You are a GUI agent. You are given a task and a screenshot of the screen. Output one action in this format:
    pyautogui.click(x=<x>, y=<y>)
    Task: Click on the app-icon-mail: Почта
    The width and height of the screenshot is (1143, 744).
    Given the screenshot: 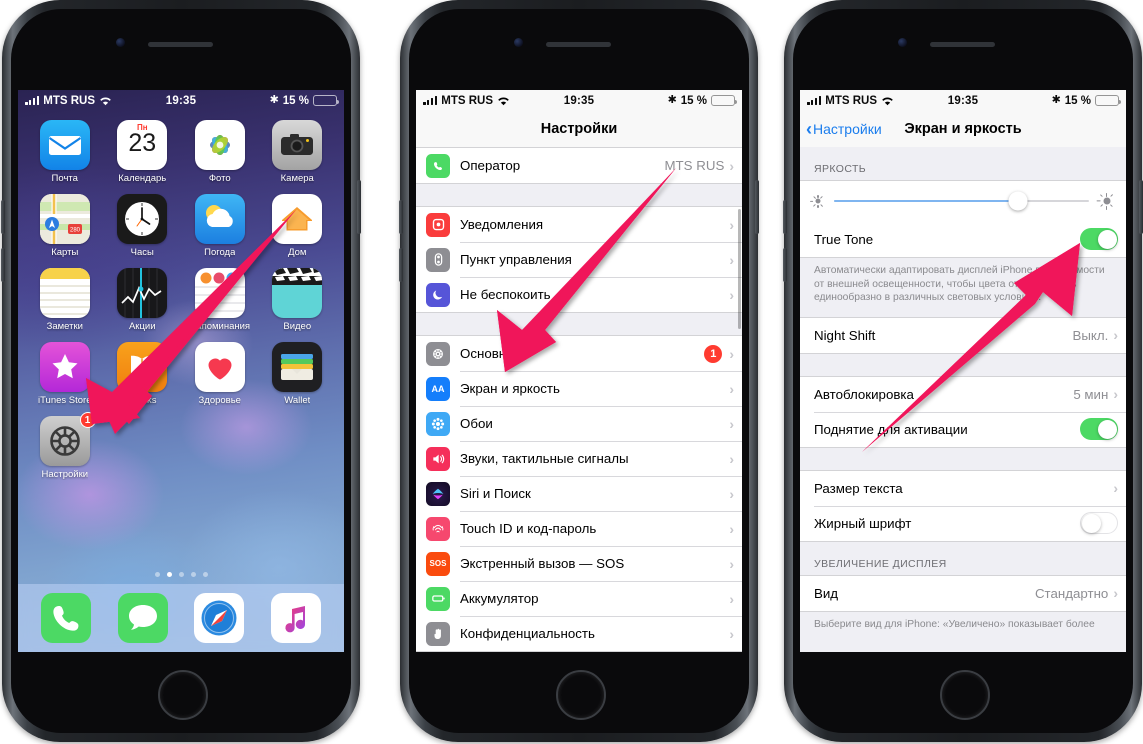 What is the action you would take?
    pyautogui.click(x=65, y=152)
    